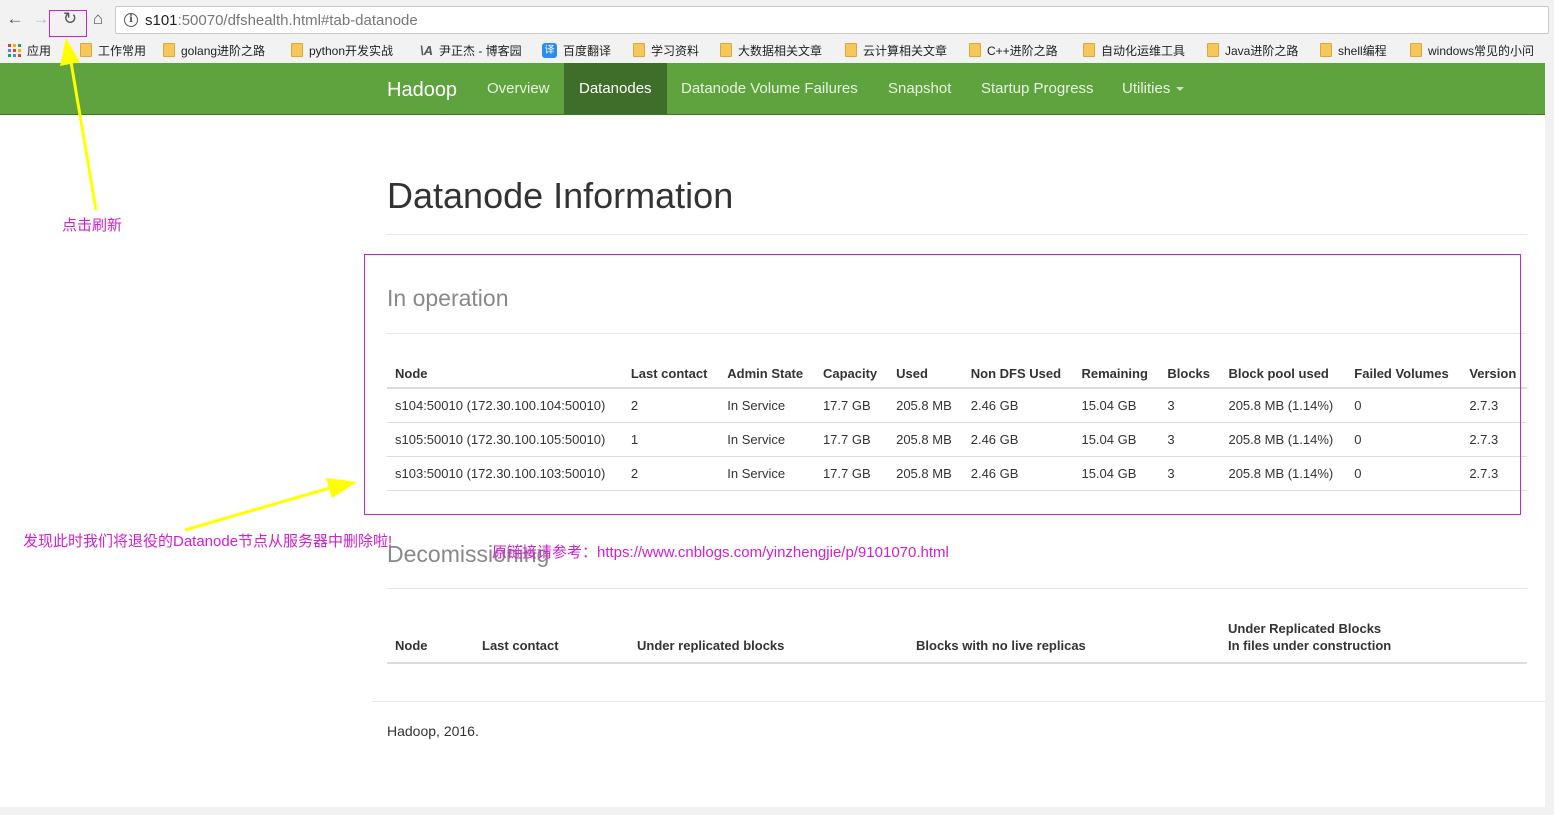  Describe the element at coordinates (422, 90) in the screenshot. I see `brand: Hadoop` at that location.